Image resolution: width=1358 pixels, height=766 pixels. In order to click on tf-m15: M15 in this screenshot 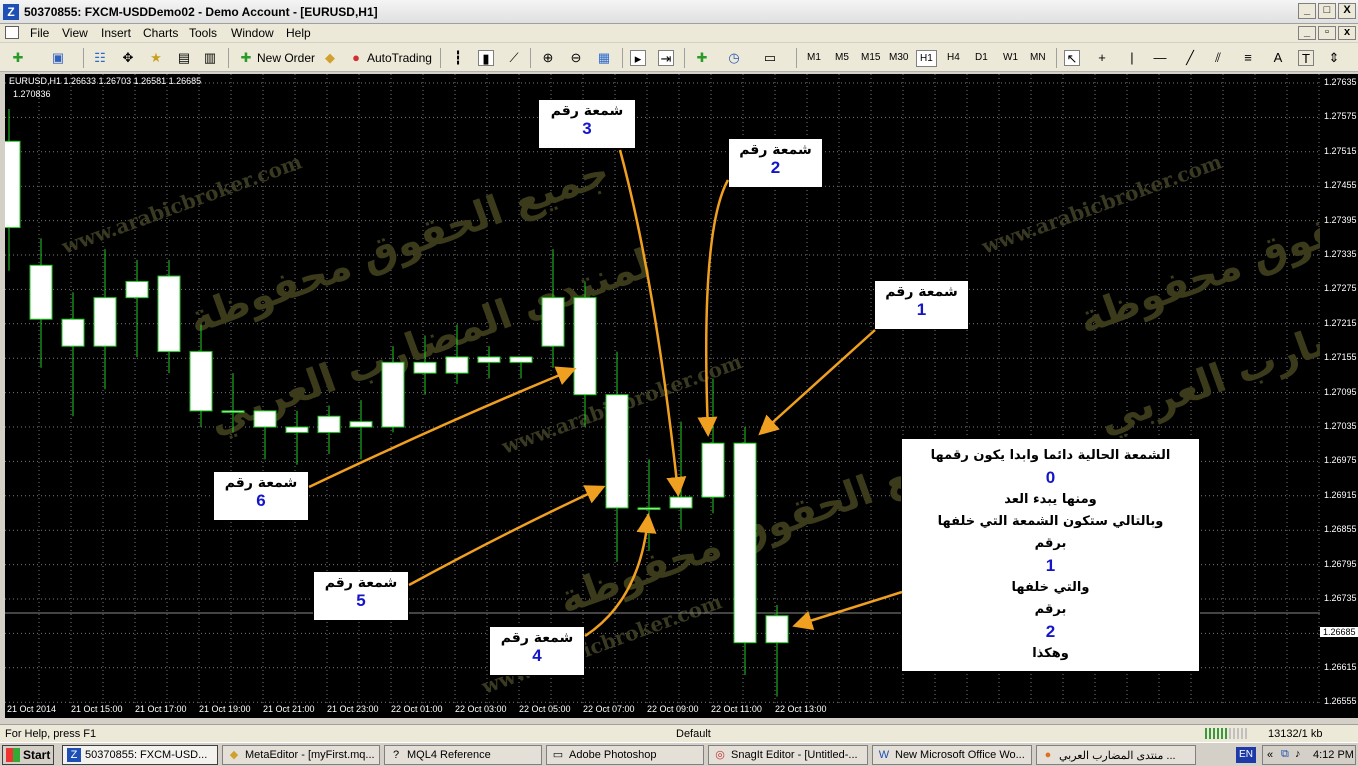, I will do `click(870, 57)`.